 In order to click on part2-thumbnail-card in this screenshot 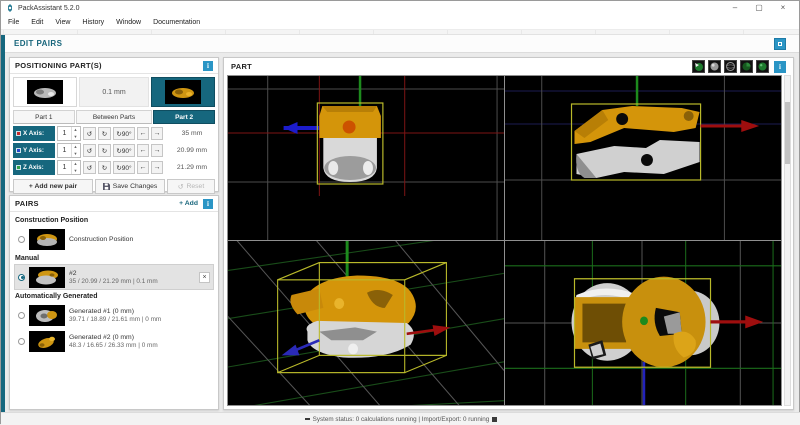, I will do `click(183, 92)`.